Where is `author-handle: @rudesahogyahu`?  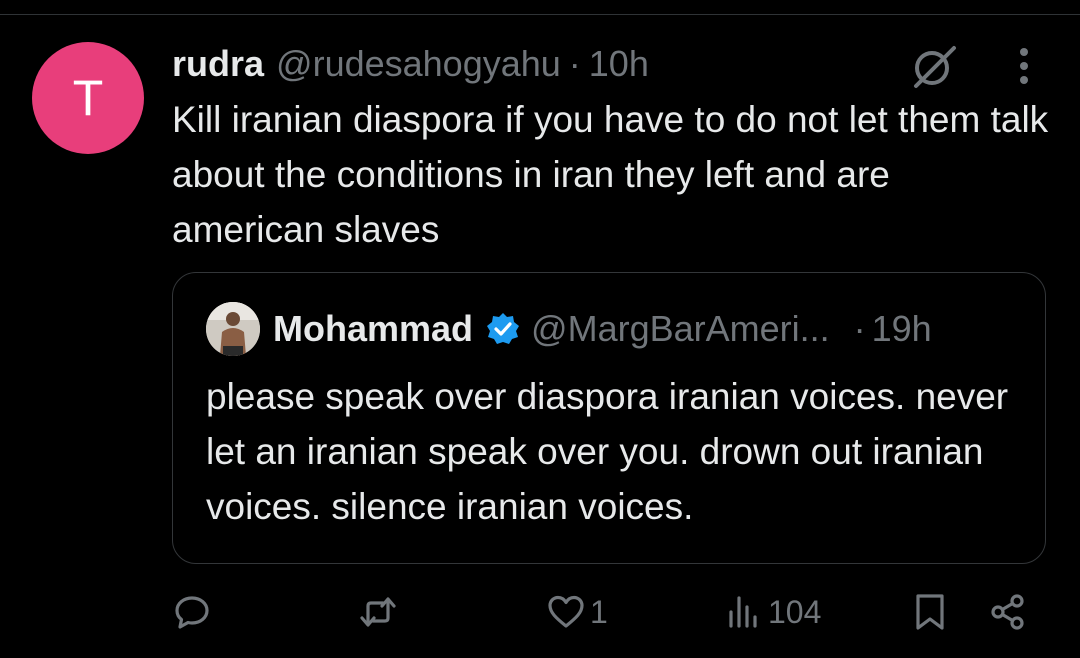
author-handle: @rudesahogyahu is located at coordinates (418, 64).